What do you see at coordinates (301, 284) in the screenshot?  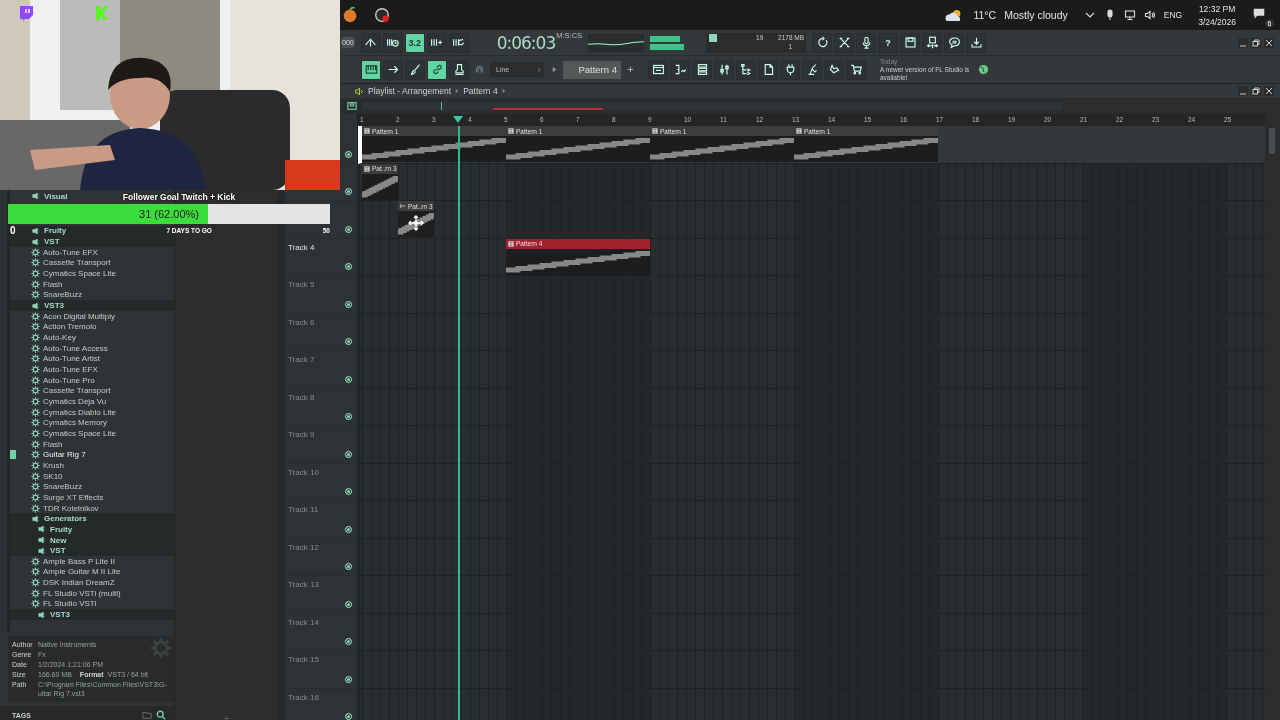 I see `track-name: Track 5` at bounding box center [301, 284].